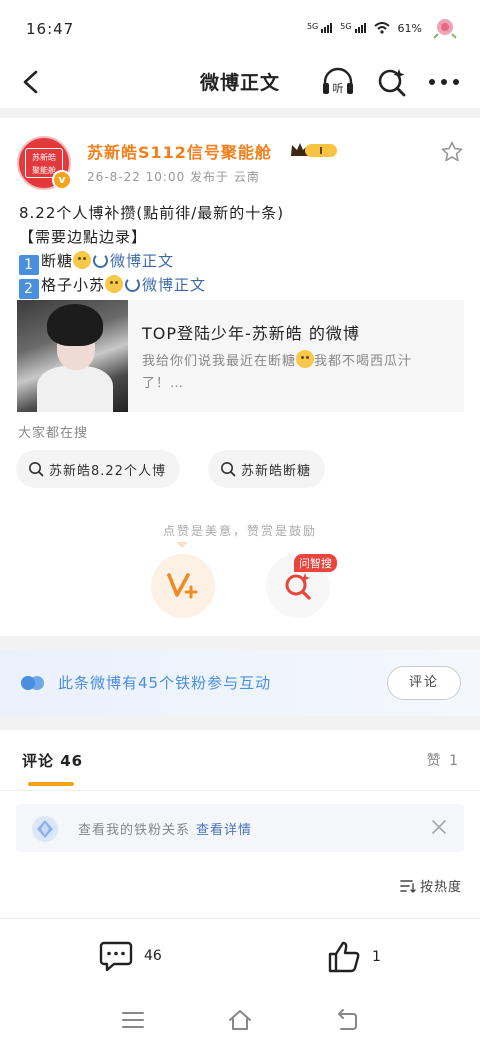  I want to click on divider, so click(240, 790).